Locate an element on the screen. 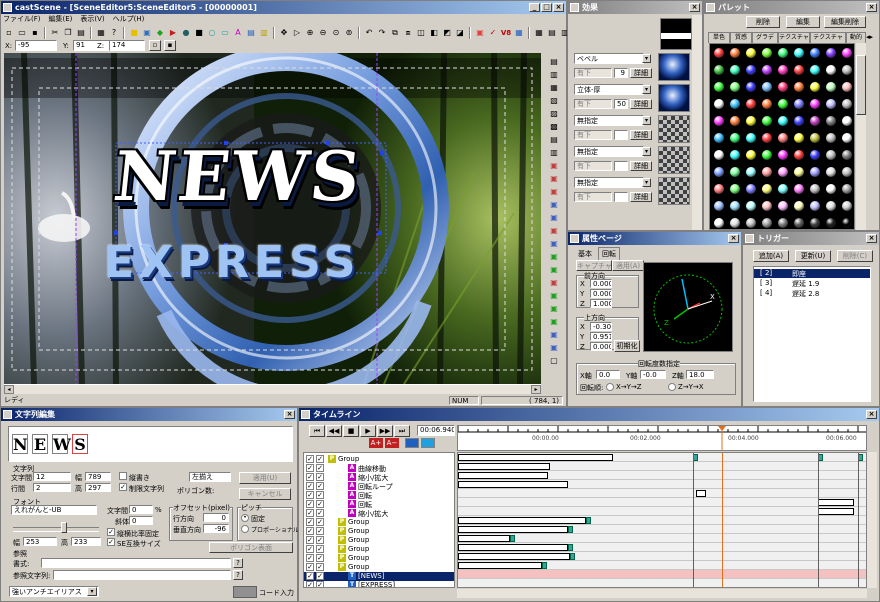  palette-swatch-grid is located at coordinates (782, 136).